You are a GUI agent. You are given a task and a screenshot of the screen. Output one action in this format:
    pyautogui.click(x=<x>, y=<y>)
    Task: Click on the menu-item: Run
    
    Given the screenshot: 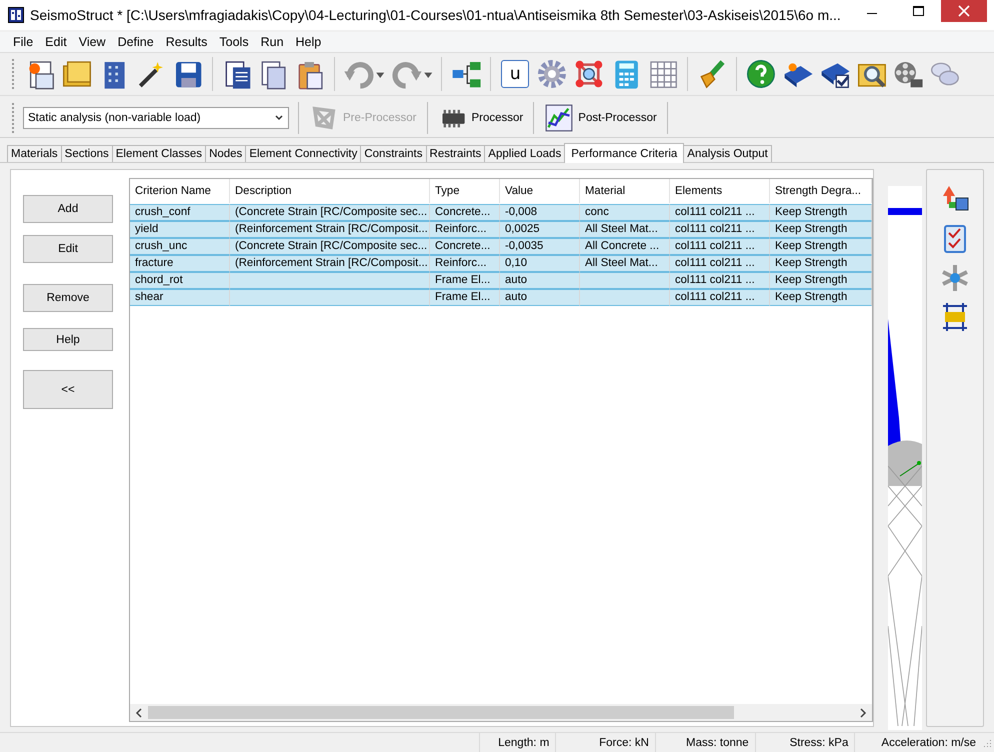 What is the action you would take?
    pyautogui.click(x=272, y=42)
    